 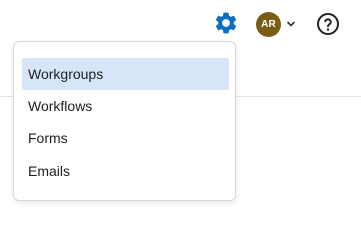 What do you see at coordinates (66, 74) in the screenshot?
I see `menu-item-label: Workgroups` at bounding box center [66, 74].